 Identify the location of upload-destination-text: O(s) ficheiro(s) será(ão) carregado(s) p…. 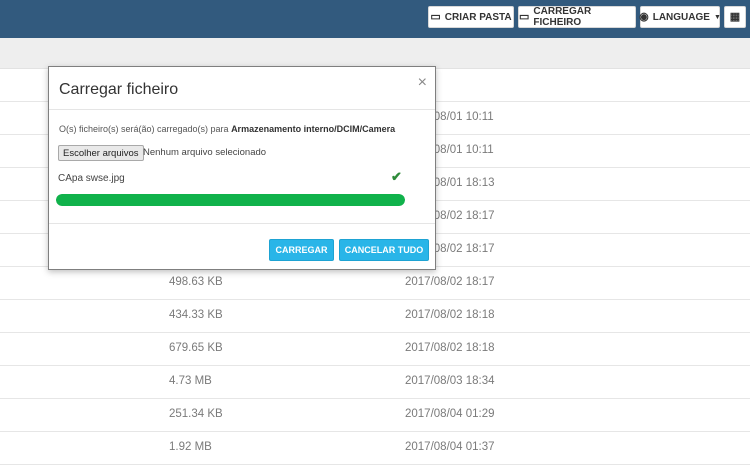
(227, 129).